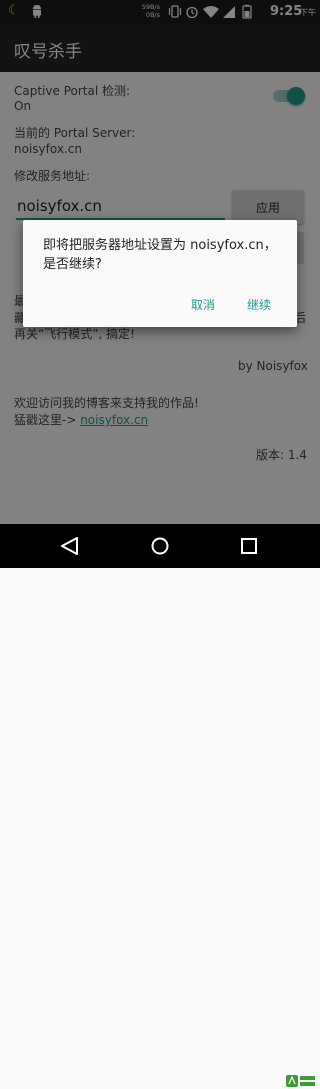  Describe the element at coordinates (259, 304) in the screenshot. I see `continue-button: 继续` at that location.